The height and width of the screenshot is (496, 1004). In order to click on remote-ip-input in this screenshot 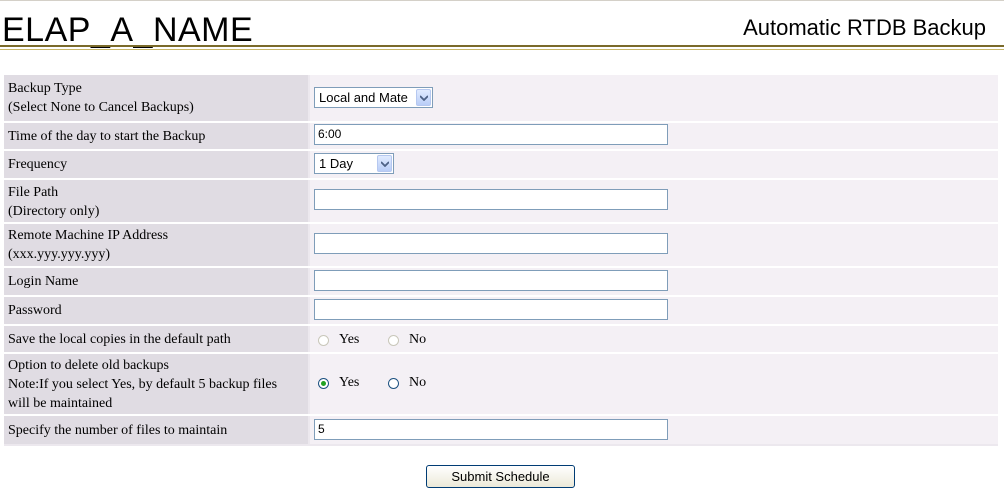, I will do `click(491, 243)`.